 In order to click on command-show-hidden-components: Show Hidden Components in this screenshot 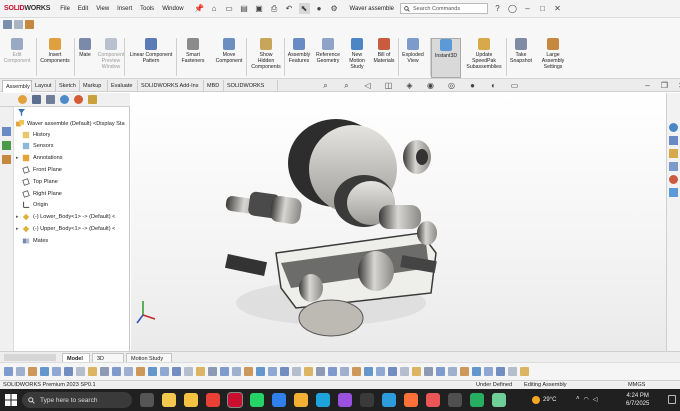, I will do `click(266, 58)`.